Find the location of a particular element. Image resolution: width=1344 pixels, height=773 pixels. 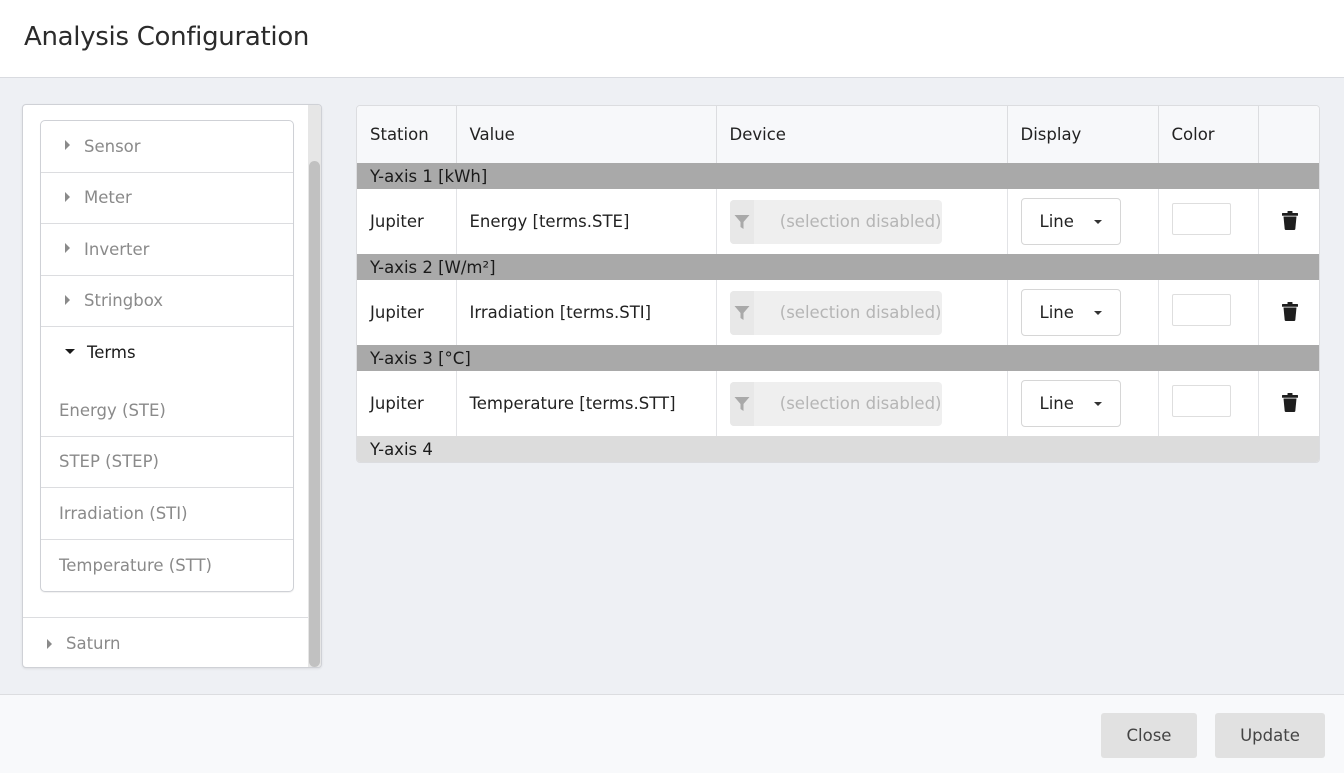

tree-leaf-energy: Energy (STE) is located at coordinates (167, 411).